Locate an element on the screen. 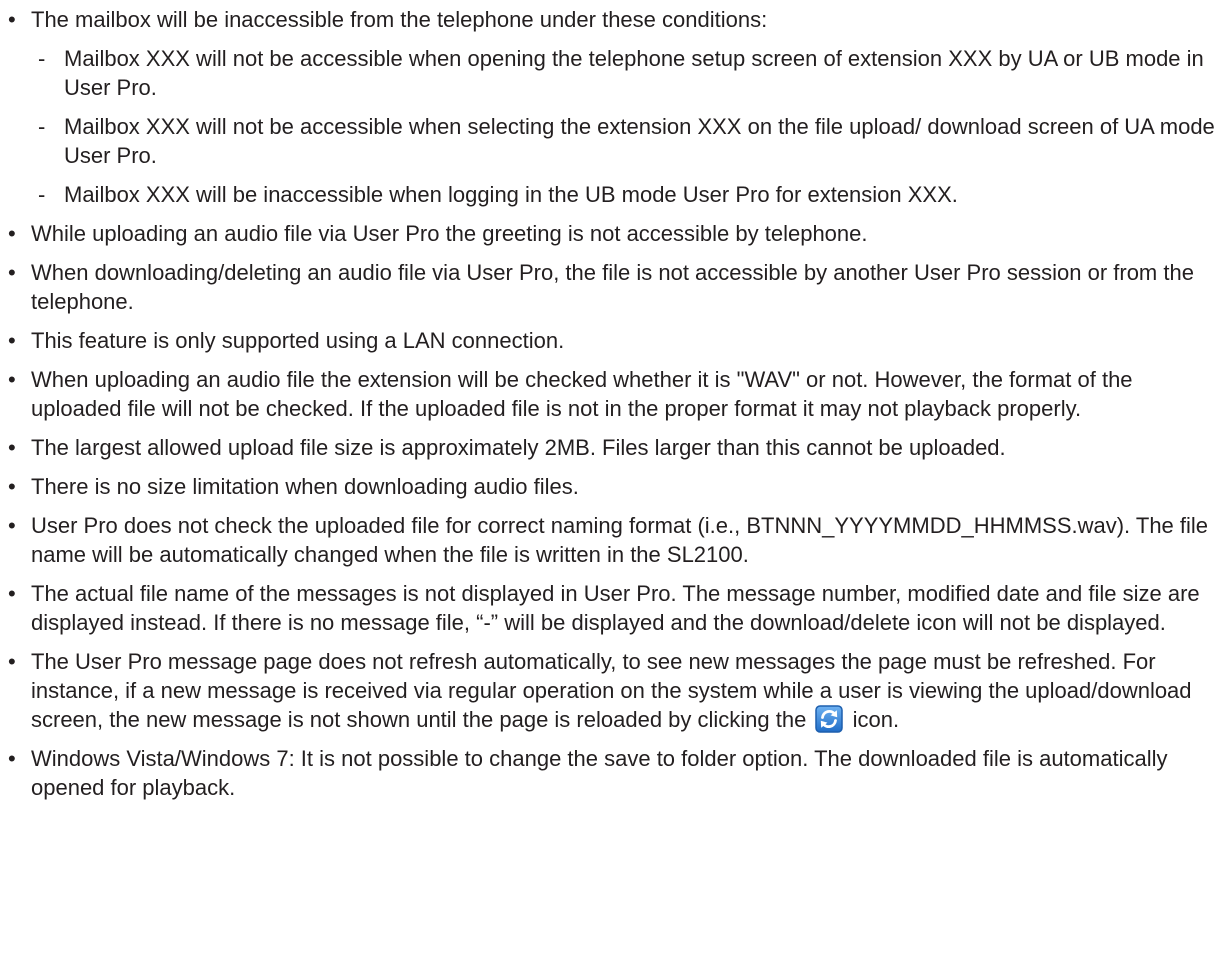 Image resolution: width=1217 pixels, height=953 pixels. refresh-icon is located at coordinates (829, 719).